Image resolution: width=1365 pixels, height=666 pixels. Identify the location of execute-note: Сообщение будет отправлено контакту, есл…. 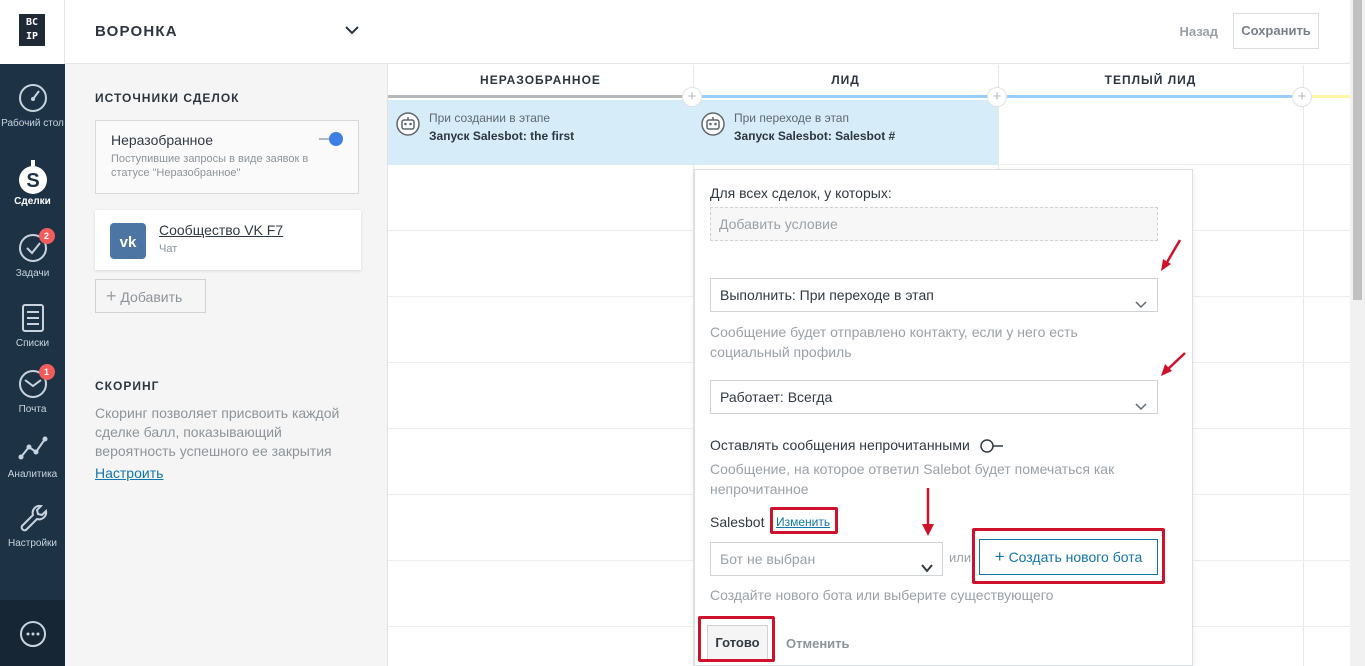
(894, 342).